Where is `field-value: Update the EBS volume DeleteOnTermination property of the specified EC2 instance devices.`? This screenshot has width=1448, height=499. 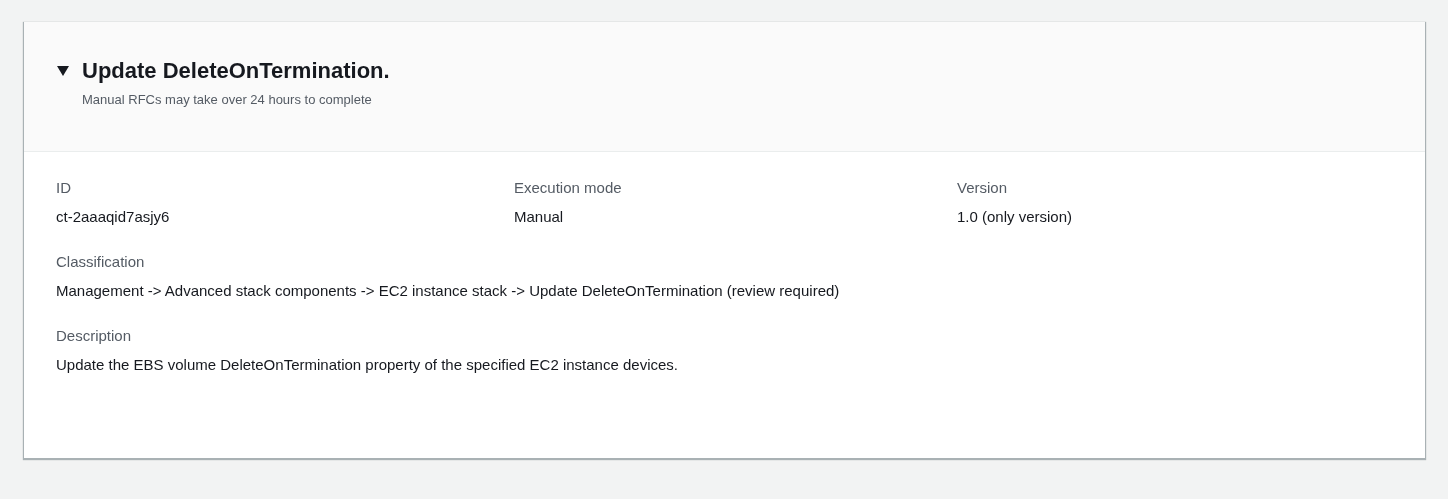 field-value: Update the EBS volume DeleteOnTermination property of the specified EC2 instance devices. is located at coordinates (367, 365).